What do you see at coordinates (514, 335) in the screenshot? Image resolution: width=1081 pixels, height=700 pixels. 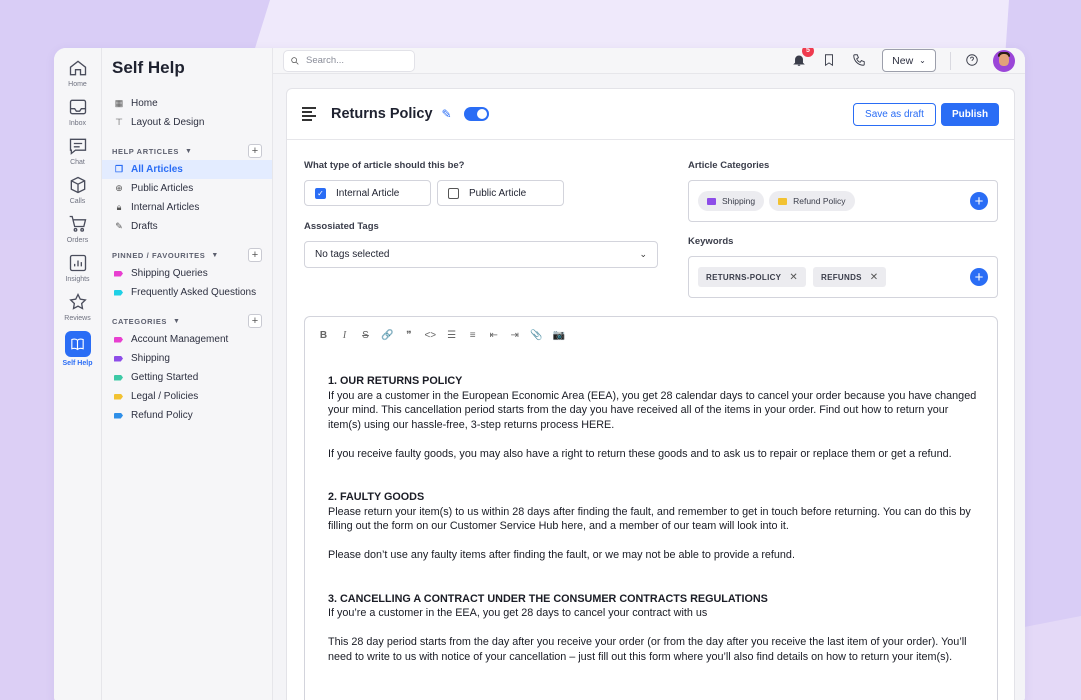 I see `indent-button: ⇥` at bounding box center [514, 335].